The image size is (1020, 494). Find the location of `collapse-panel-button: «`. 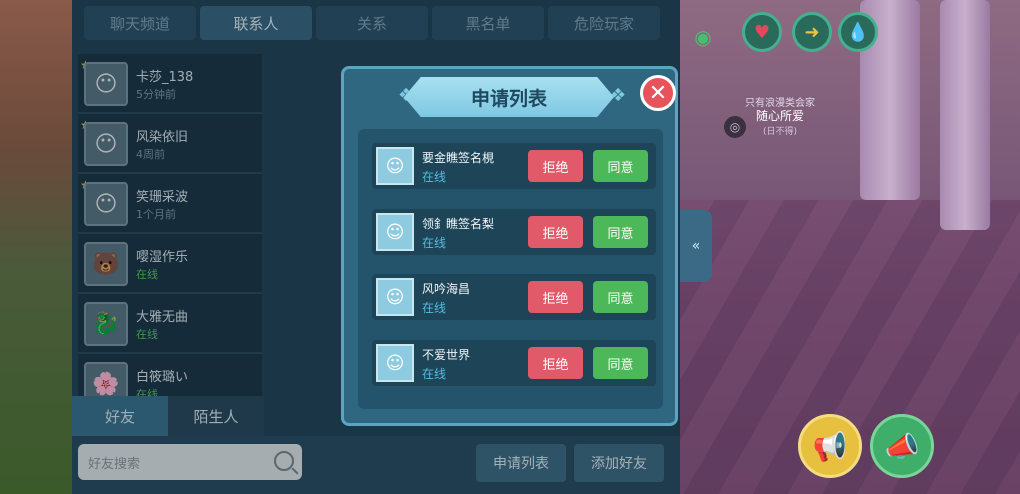

collapse-panel-button: « is located at coordinates (696, 246).